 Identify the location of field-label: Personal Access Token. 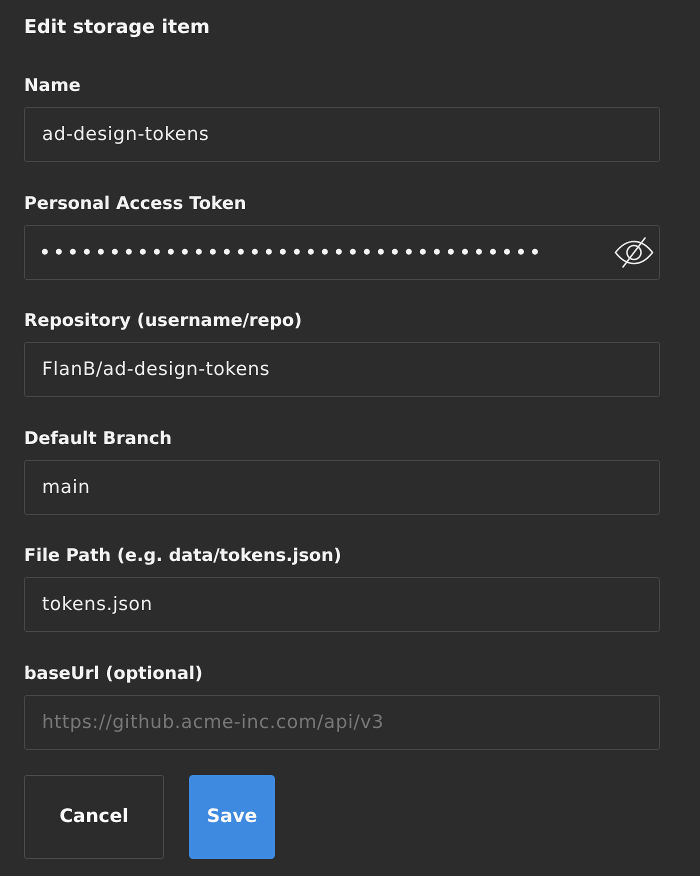
(135, 203).